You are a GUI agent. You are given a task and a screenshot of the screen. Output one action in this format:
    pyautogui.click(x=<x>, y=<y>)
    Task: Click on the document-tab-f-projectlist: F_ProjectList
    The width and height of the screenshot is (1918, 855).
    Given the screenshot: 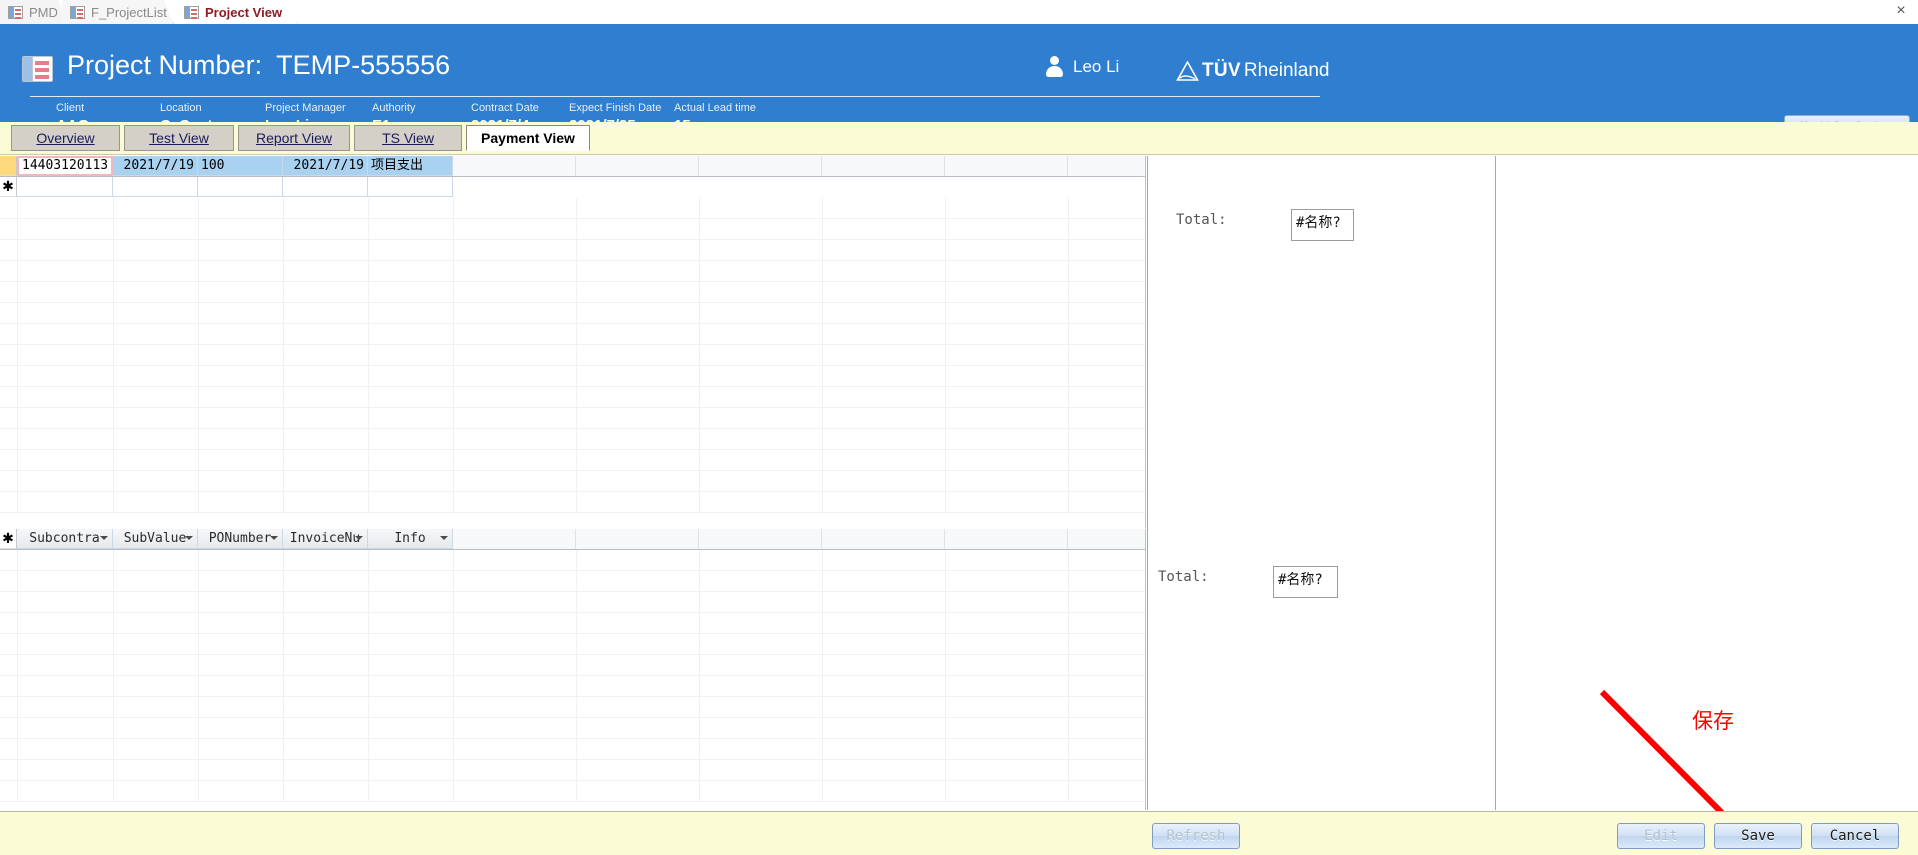 What is the action you would take?
    pyautogui.click(x=118, y=12)
    